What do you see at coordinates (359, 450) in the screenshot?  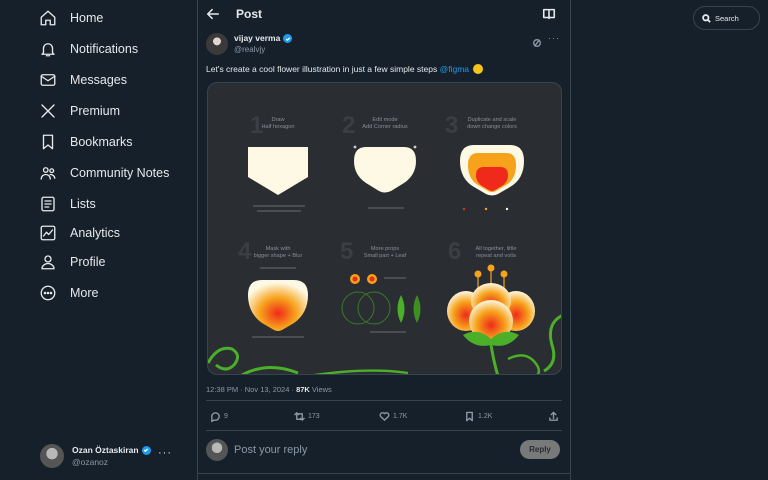 I see `reply-input` at bounding box center [359, 450].